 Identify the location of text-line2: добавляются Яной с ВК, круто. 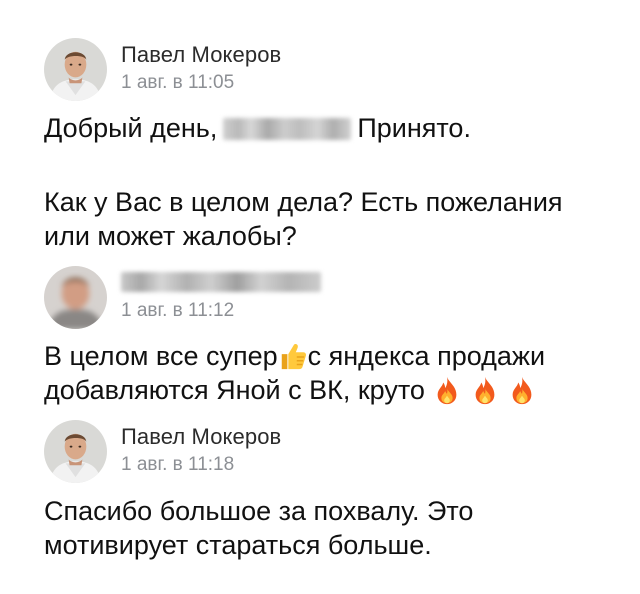
(234, 390).